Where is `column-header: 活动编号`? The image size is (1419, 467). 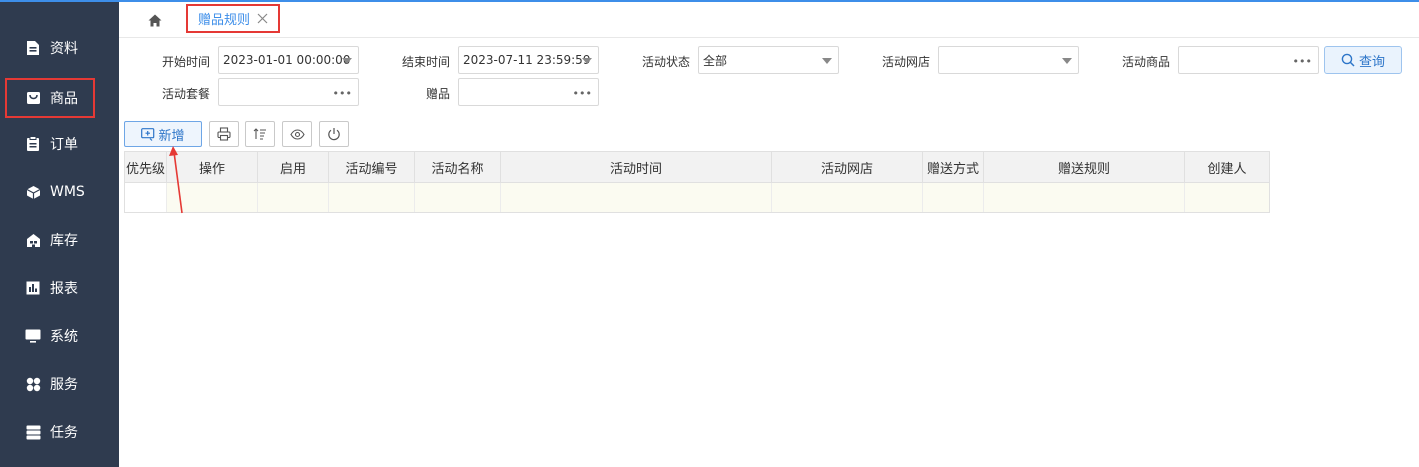
column-header: 活动编号 is located at coordinates (372, 167).